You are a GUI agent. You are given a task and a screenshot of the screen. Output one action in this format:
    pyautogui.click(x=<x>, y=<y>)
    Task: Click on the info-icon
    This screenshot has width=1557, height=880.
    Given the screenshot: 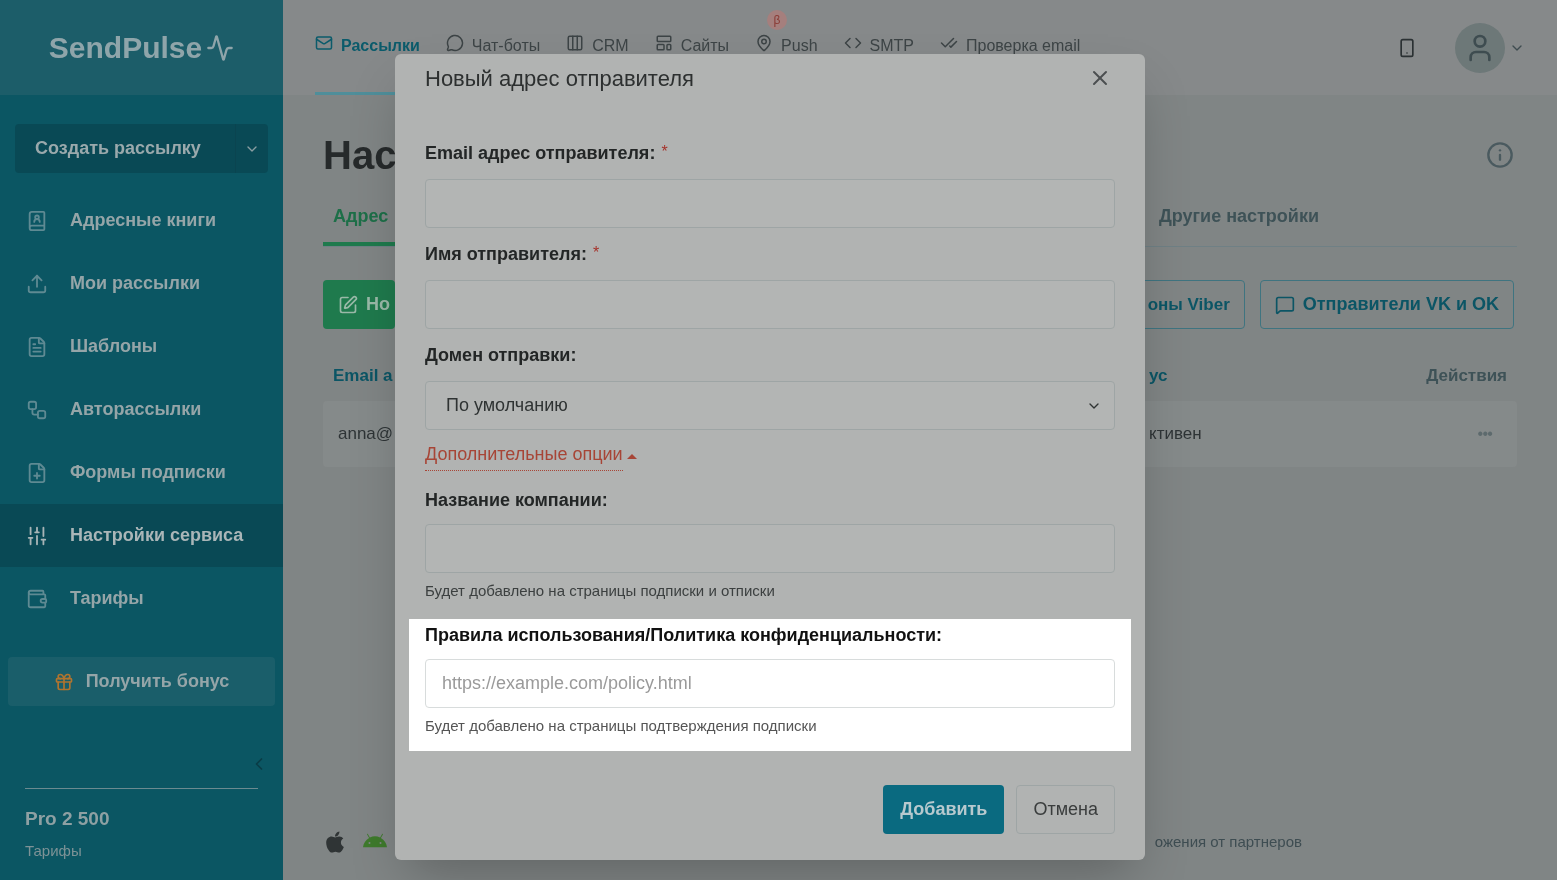 What is the action you would take?
    pyautogui.click(x=1500, y=155)
    